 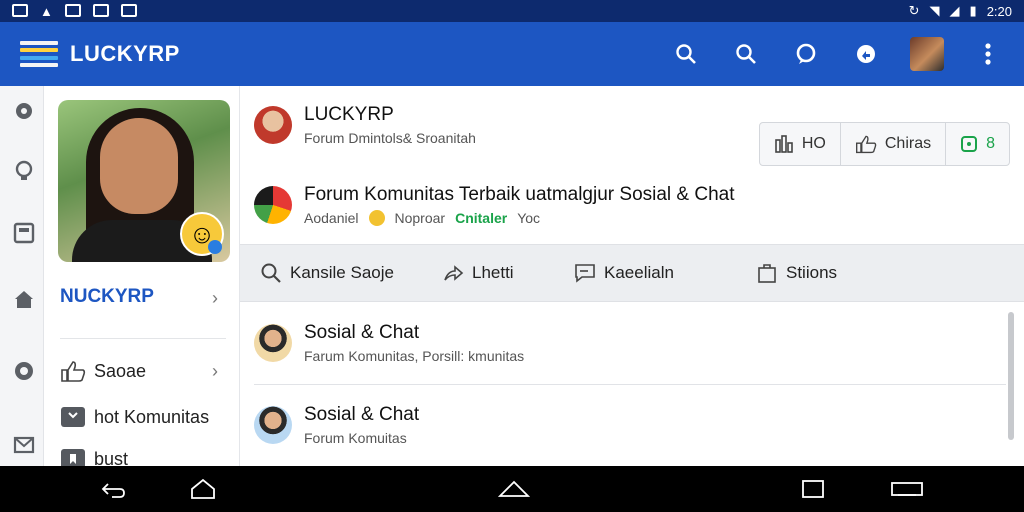 I want to click on sync-icon: ↻, so click(x=914, y=10).